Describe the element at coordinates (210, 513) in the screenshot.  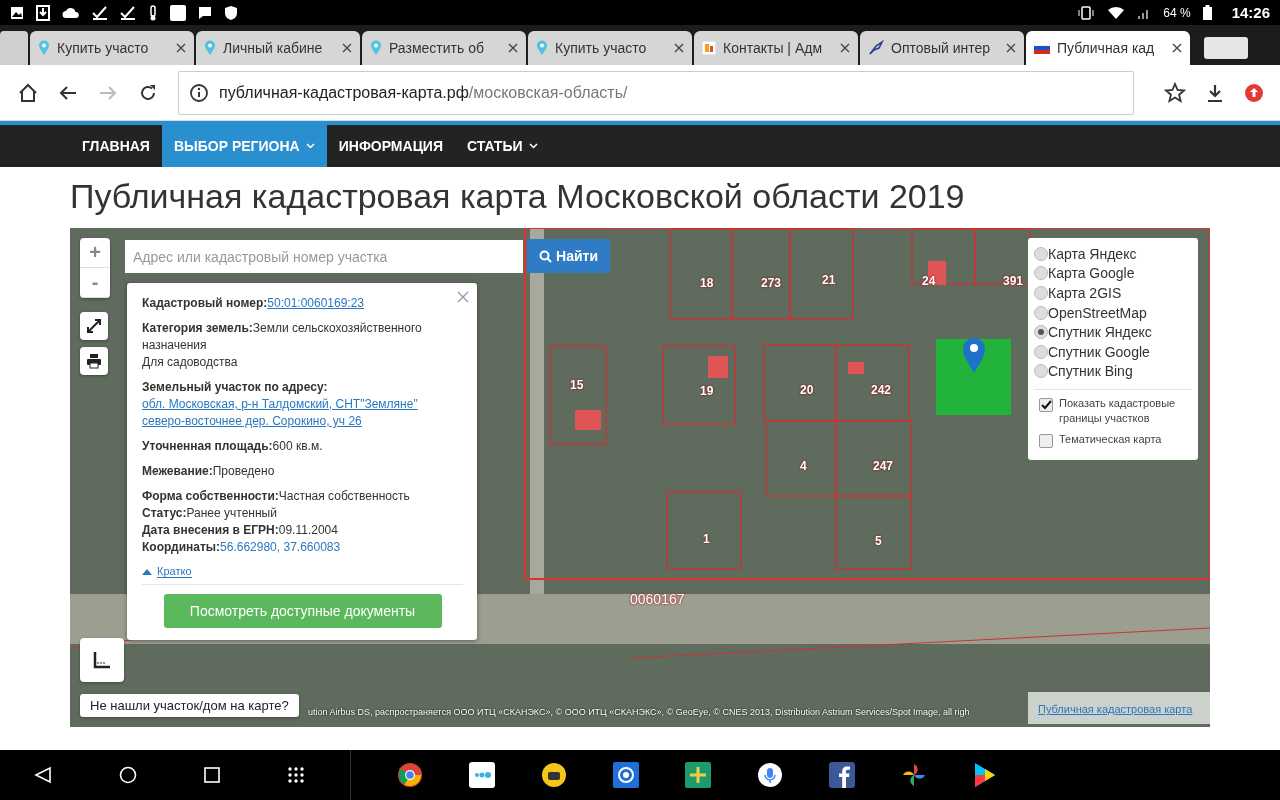
I see `info-line: Статус:Ранее учтенный` at that location.